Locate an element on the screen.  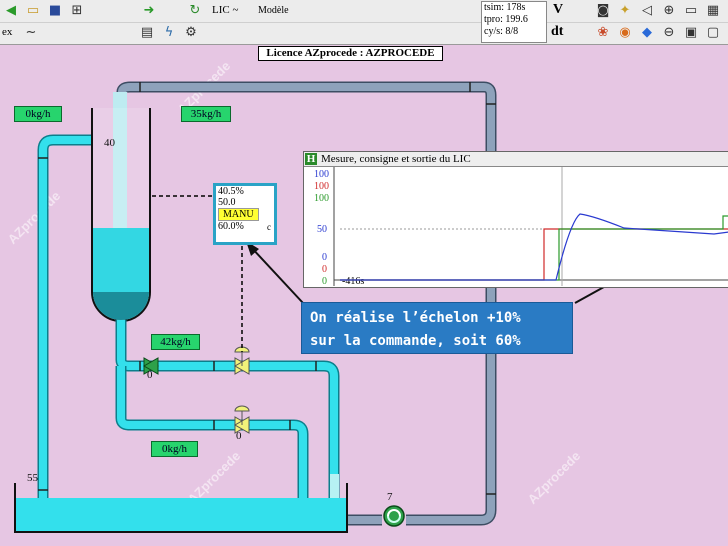
measurement-curve is located at coordinates (534, 247).